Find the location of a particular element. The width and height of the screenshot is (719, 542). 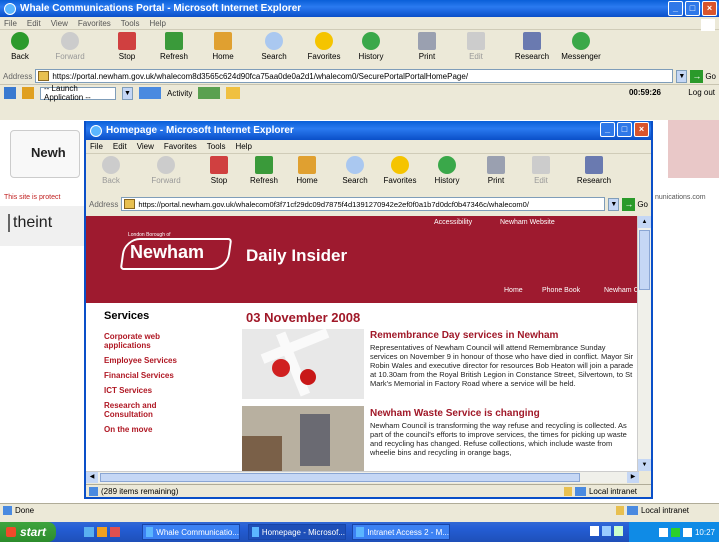

service-ict: ICT Services is located at coordinates (154, 390).